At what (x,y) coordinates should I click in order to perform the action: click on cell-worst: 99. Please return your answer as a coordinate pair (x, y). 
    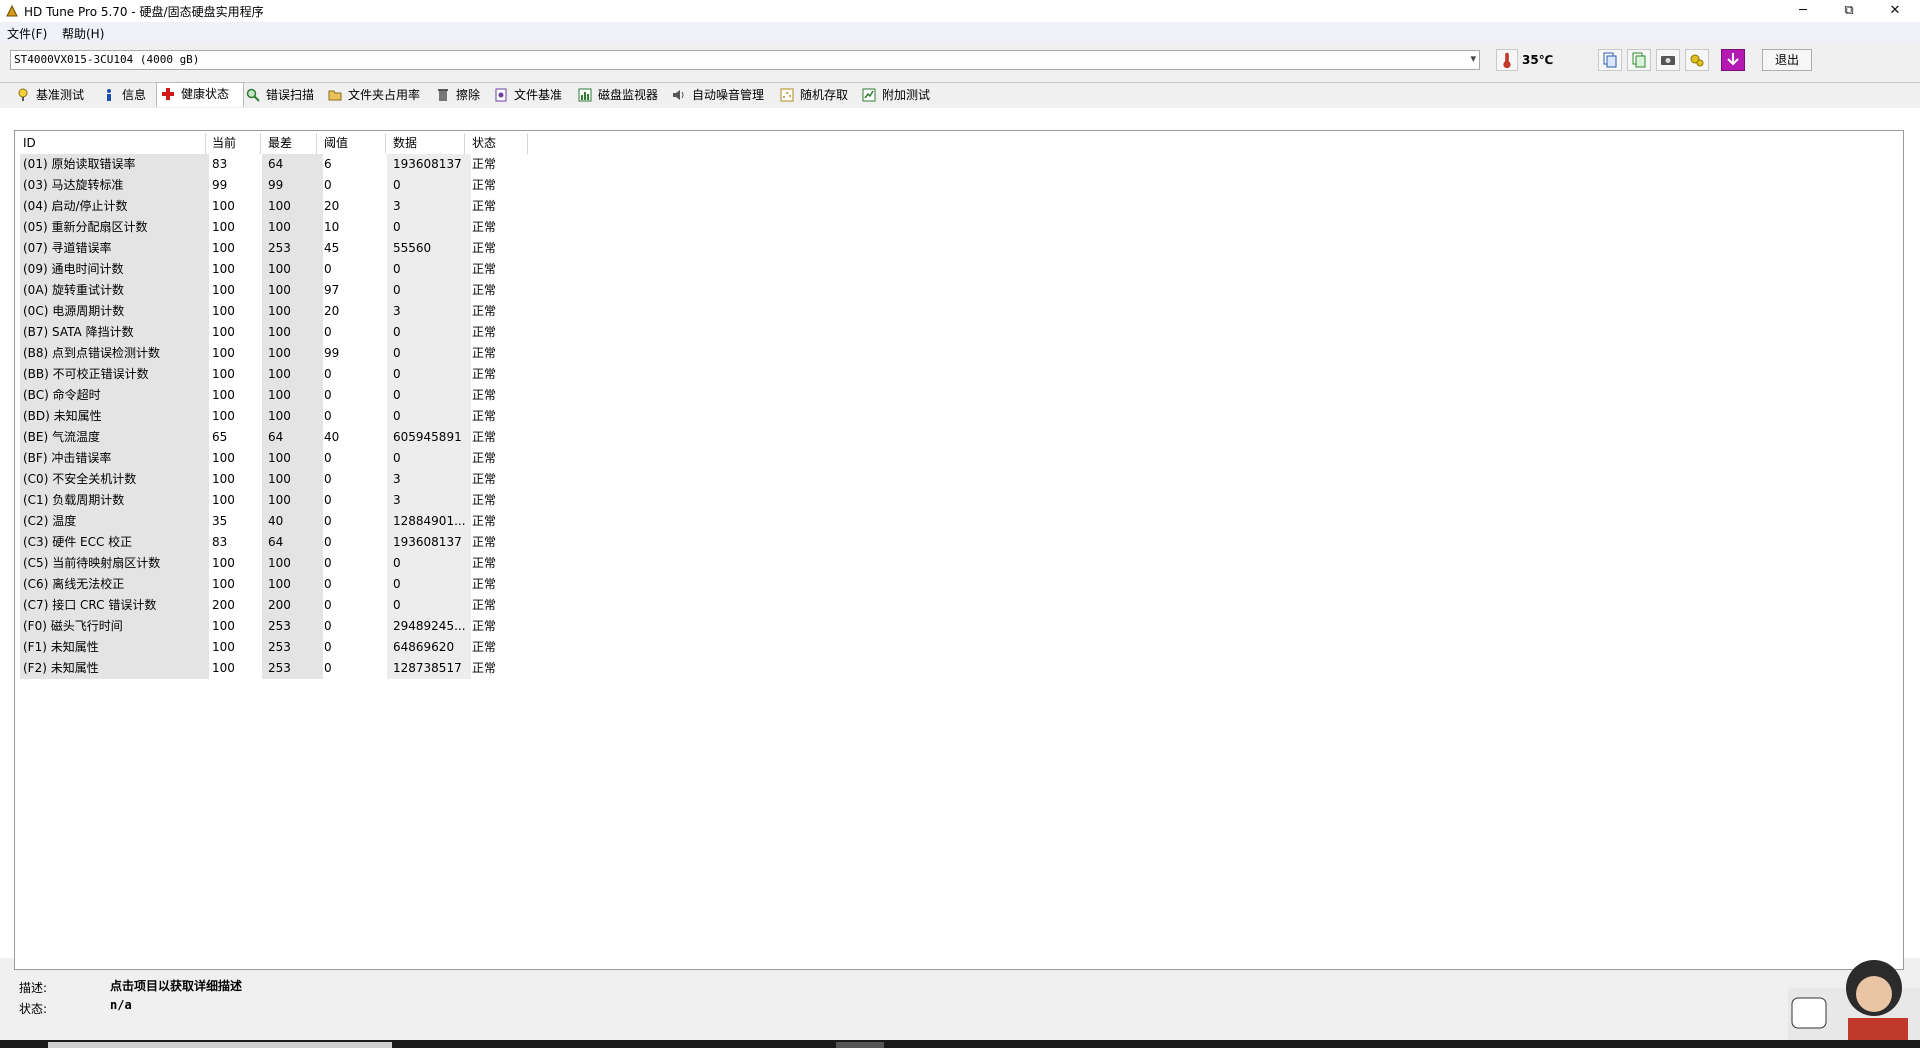
    Looking at the image, I should click on (292, 185).